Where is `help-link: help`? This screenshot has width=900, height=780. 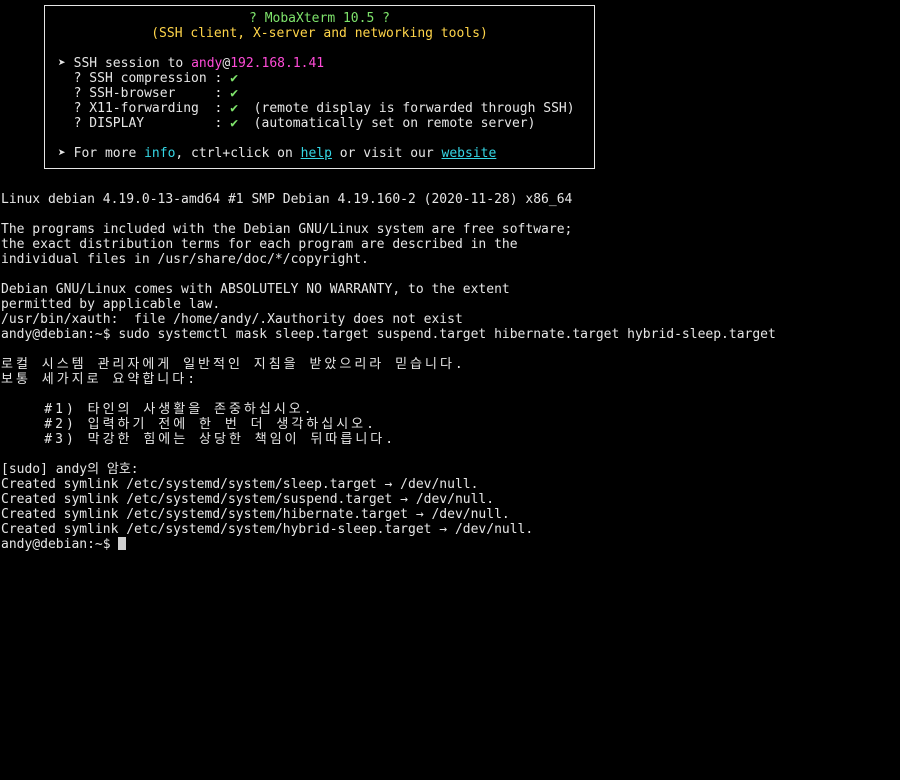 help-link: help is located at coordinates (316, 153).